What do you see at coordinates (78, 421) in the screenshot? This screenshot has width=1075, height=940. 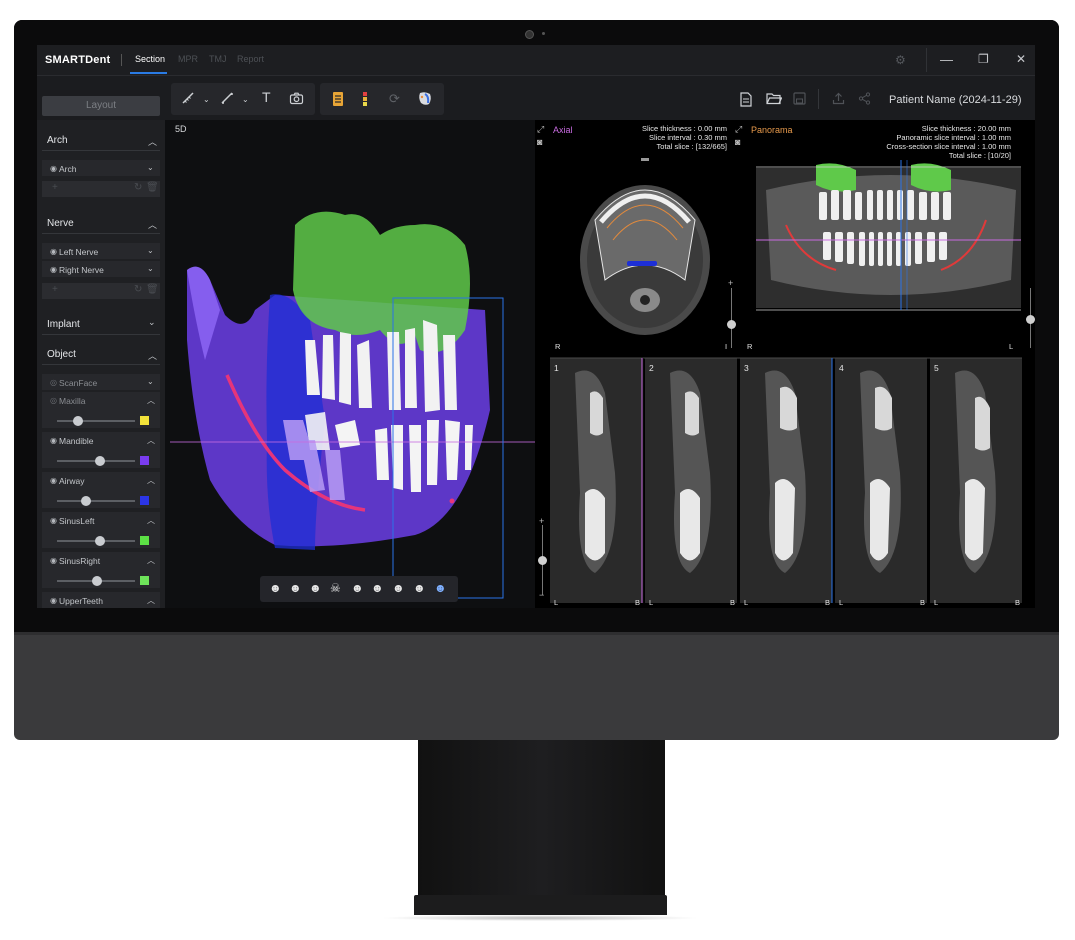 I see `maxilla-opacity-knob` at bounding box center [78, 421].